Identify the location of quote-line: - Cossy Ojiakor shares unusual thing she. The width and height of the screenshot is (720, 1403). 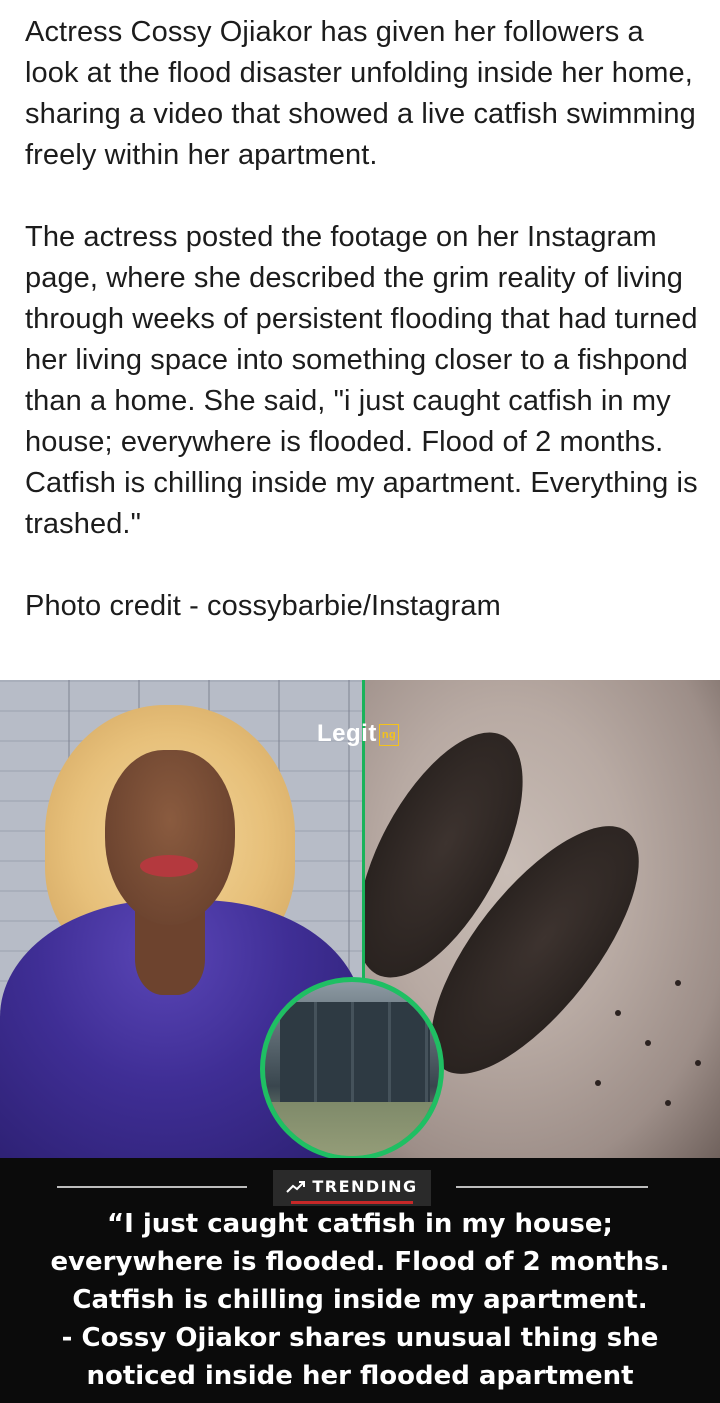
(360, 1338).